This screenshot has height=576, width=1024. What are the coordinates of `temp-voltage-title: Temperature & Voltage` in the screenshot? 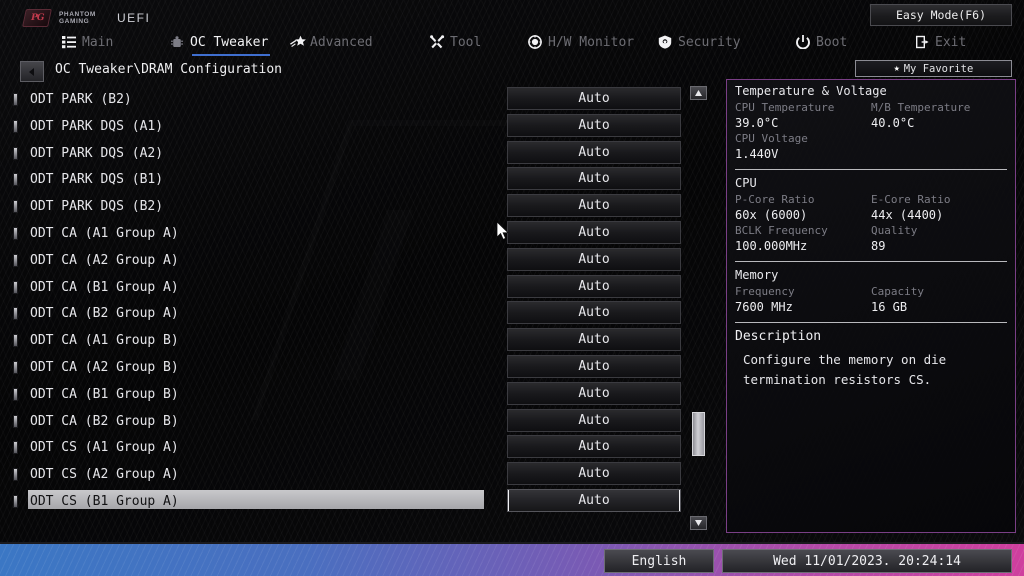 It's located at (811, 91).